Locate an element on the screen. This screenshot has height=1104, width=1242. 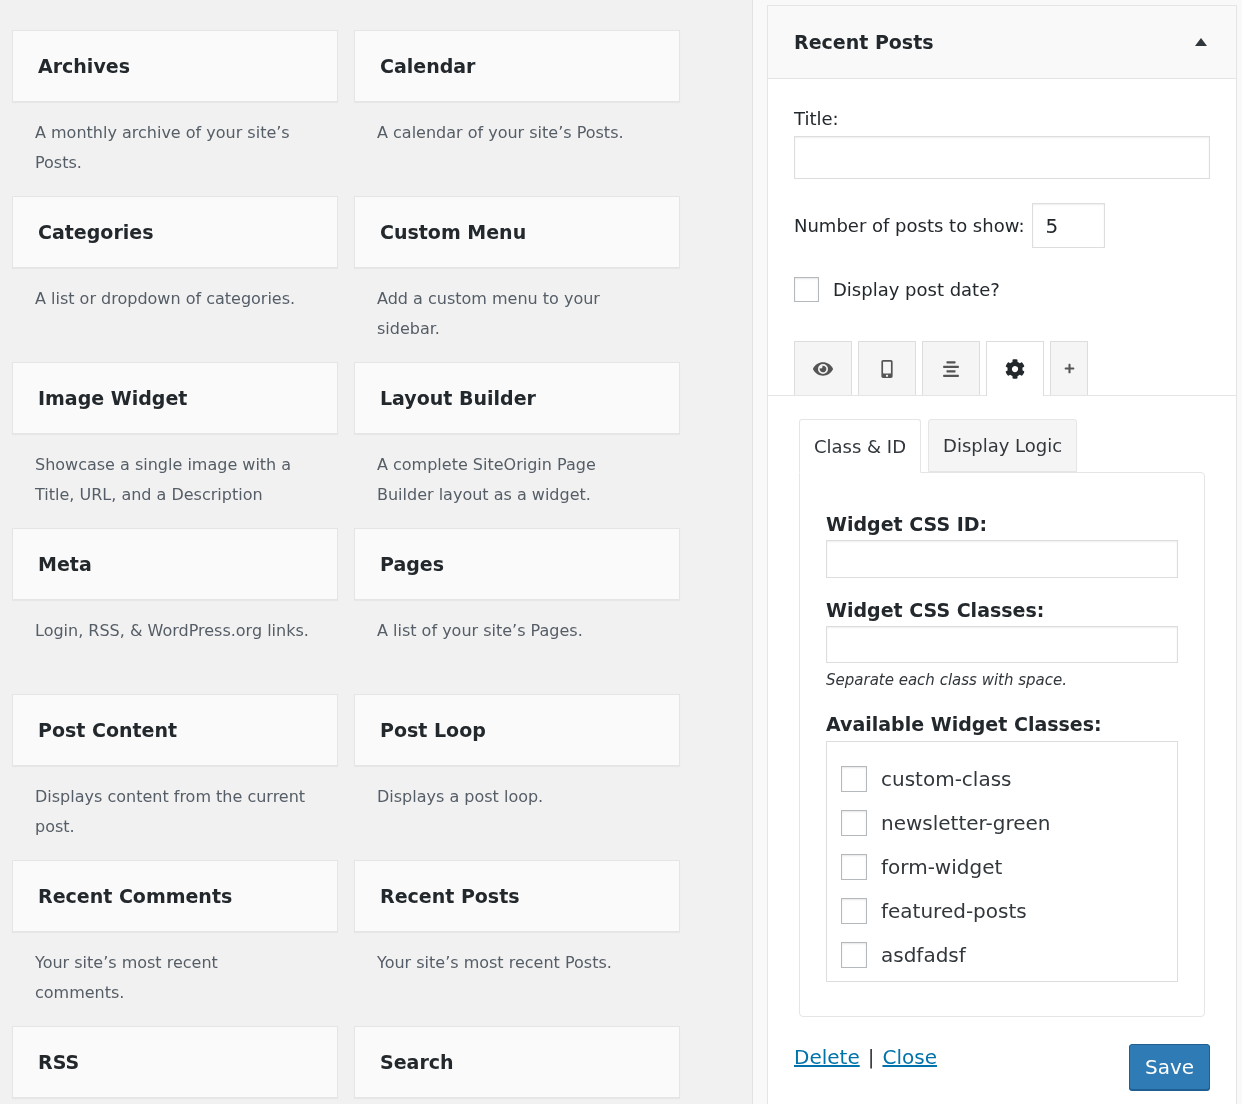
panel-title: Recent Posts is located at coordinates (864, 42).